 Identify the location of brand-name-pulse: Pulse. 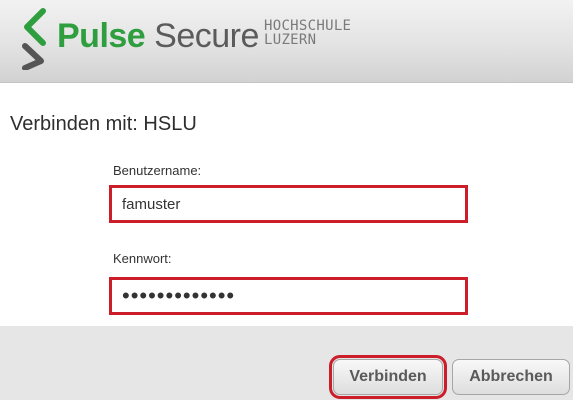
(101, 36).